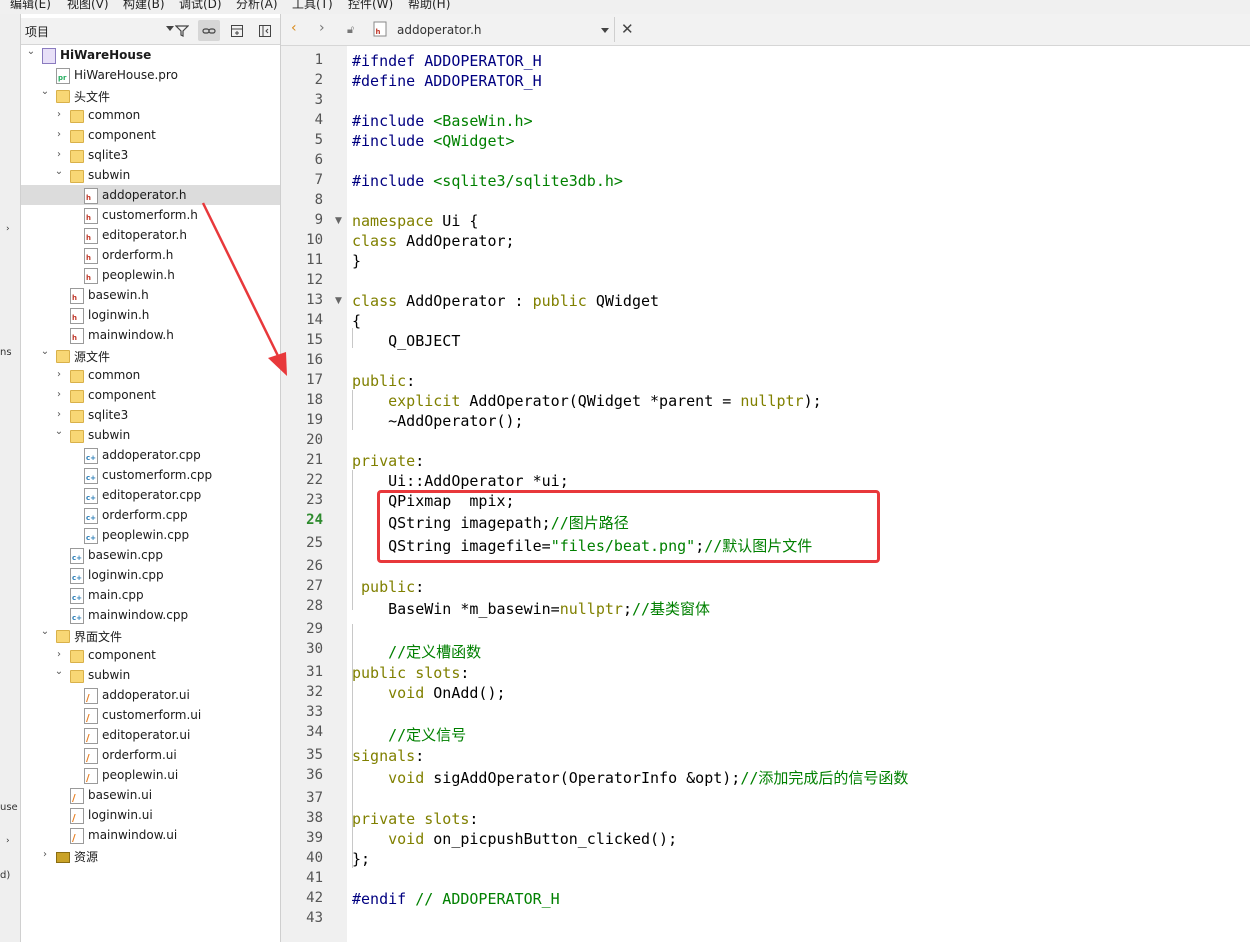 The height and width of the screenshot is (942, 1250). I want to click on open-document-selector: addoperator.h, so click(439, 30).